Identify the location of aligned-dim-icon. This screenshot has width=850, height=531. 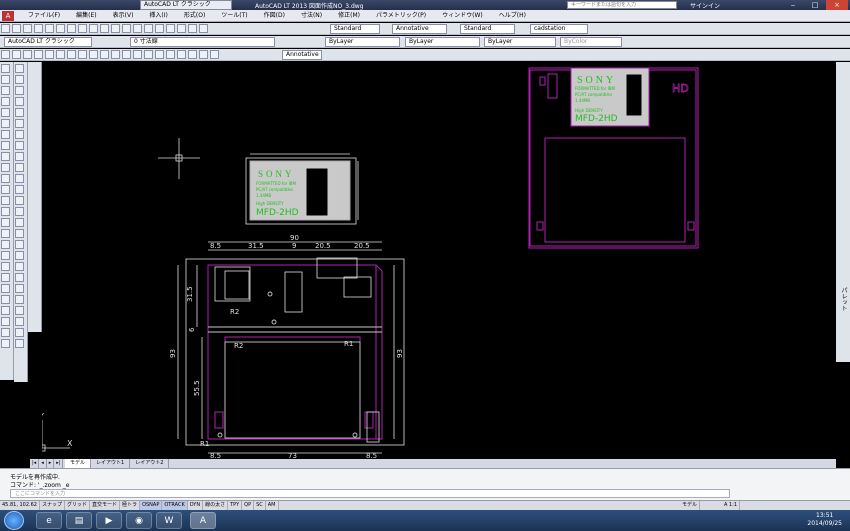
(16, 54).